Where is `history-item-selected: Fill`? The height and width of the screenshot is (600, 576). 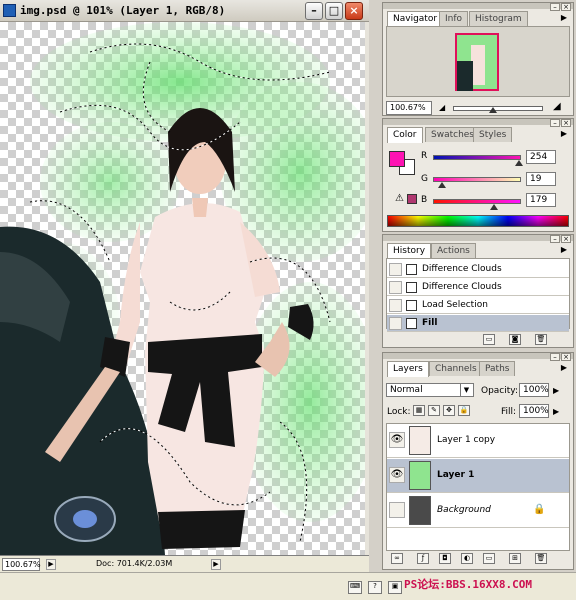
history-item-selected: Fill is located at coordinates (478, 323).